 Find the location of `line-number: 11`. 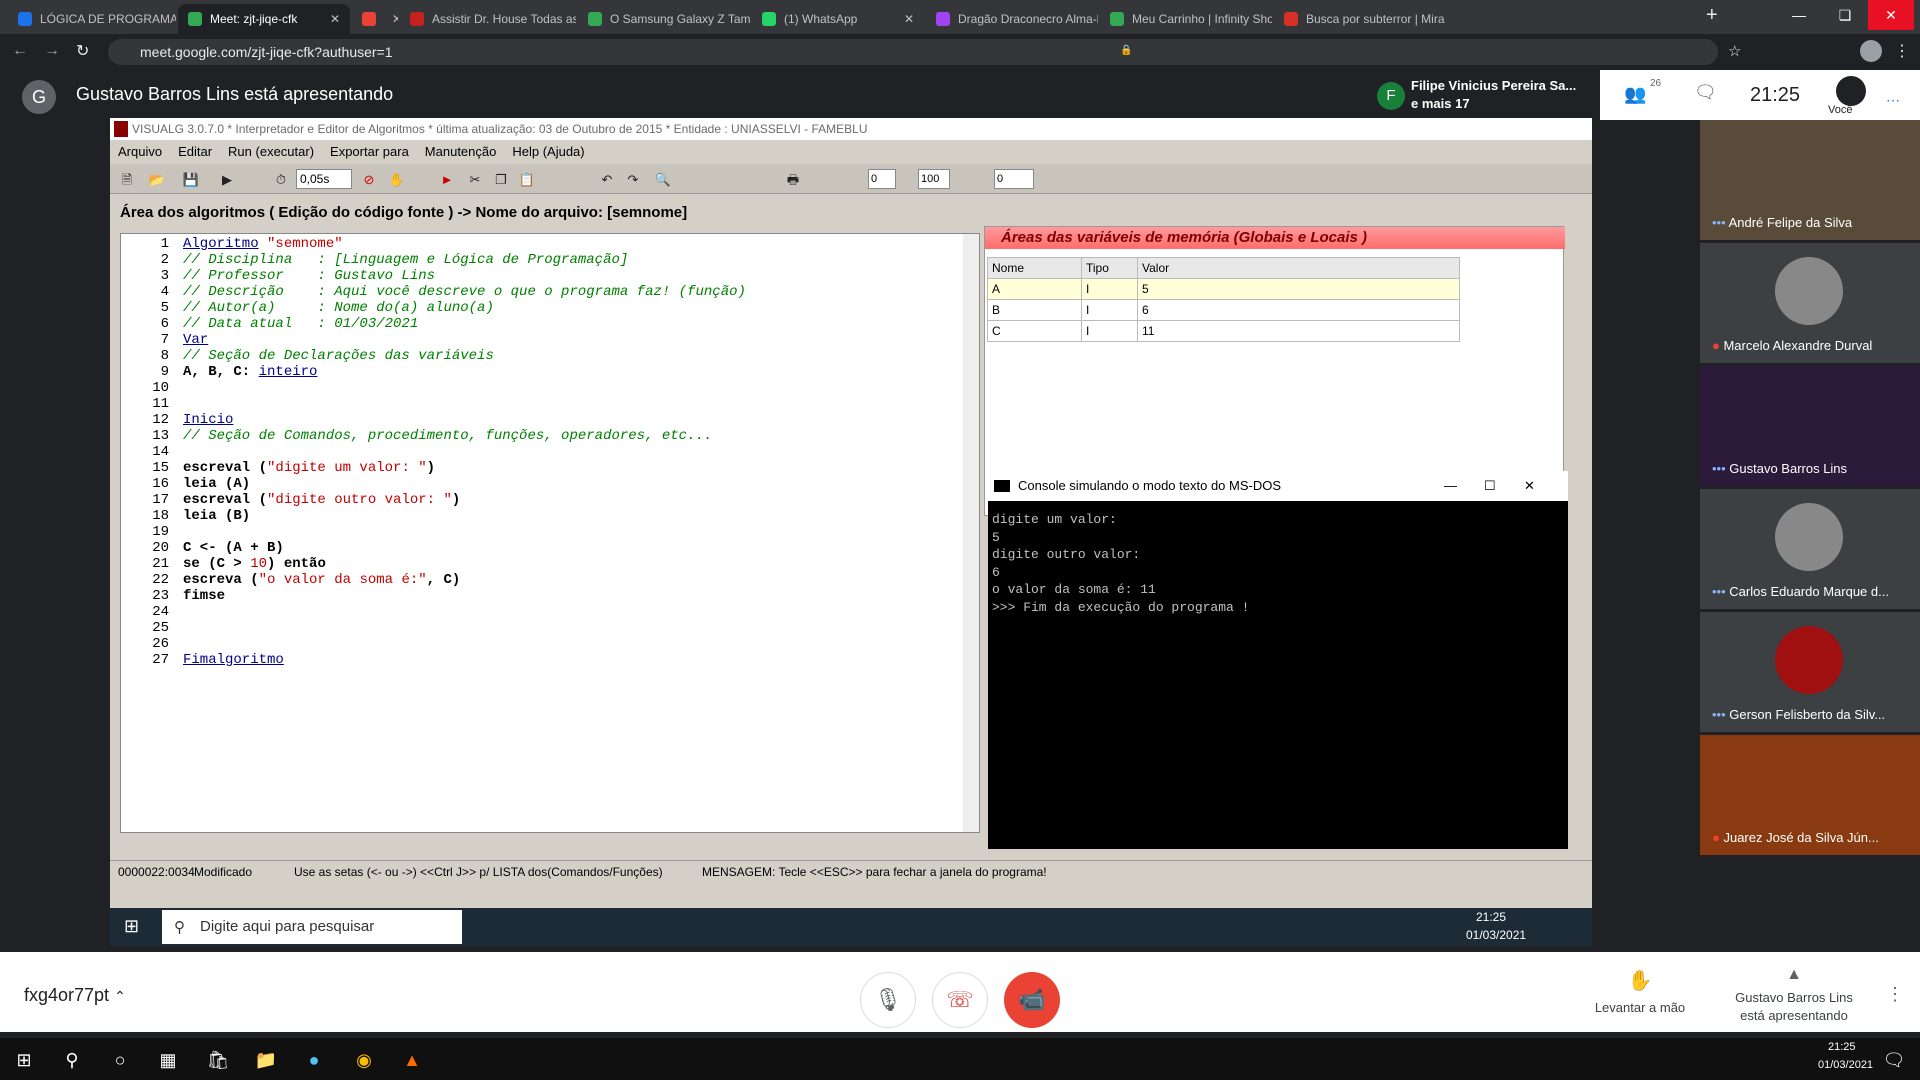

line-number: 11 is located at coordinates (160, 404).